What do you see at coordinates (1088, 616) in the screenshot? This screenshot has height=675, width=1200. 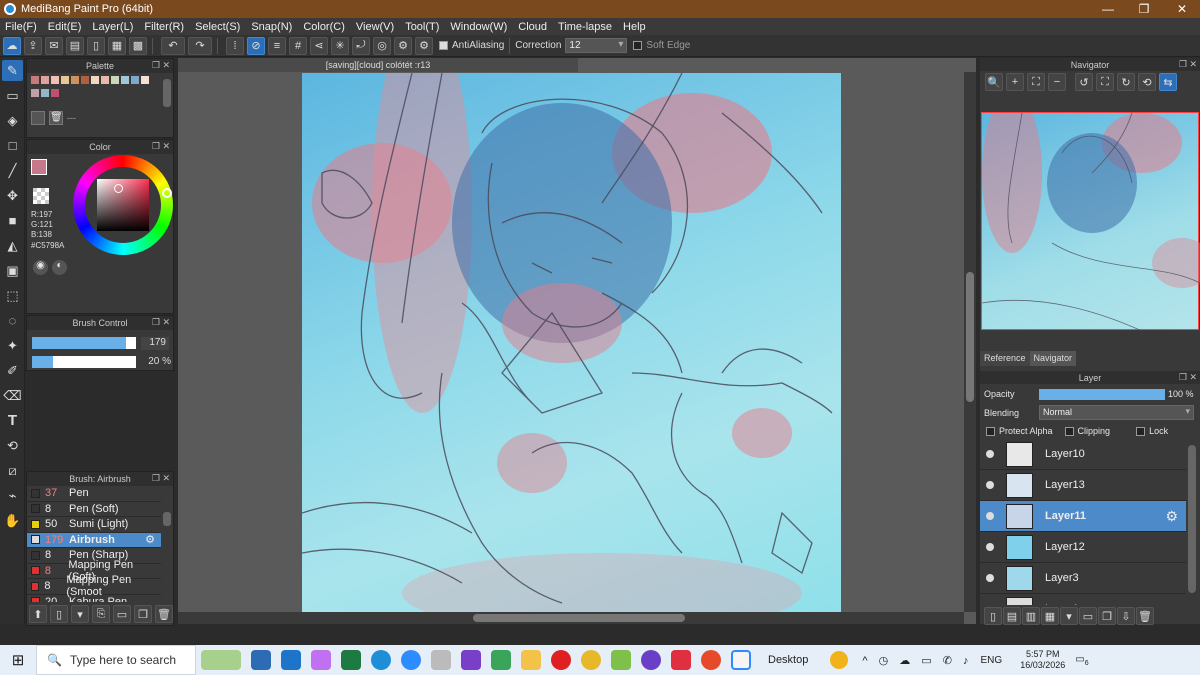 I see `layer-folder-icon: ▭` at bounding box center [1088, 616].